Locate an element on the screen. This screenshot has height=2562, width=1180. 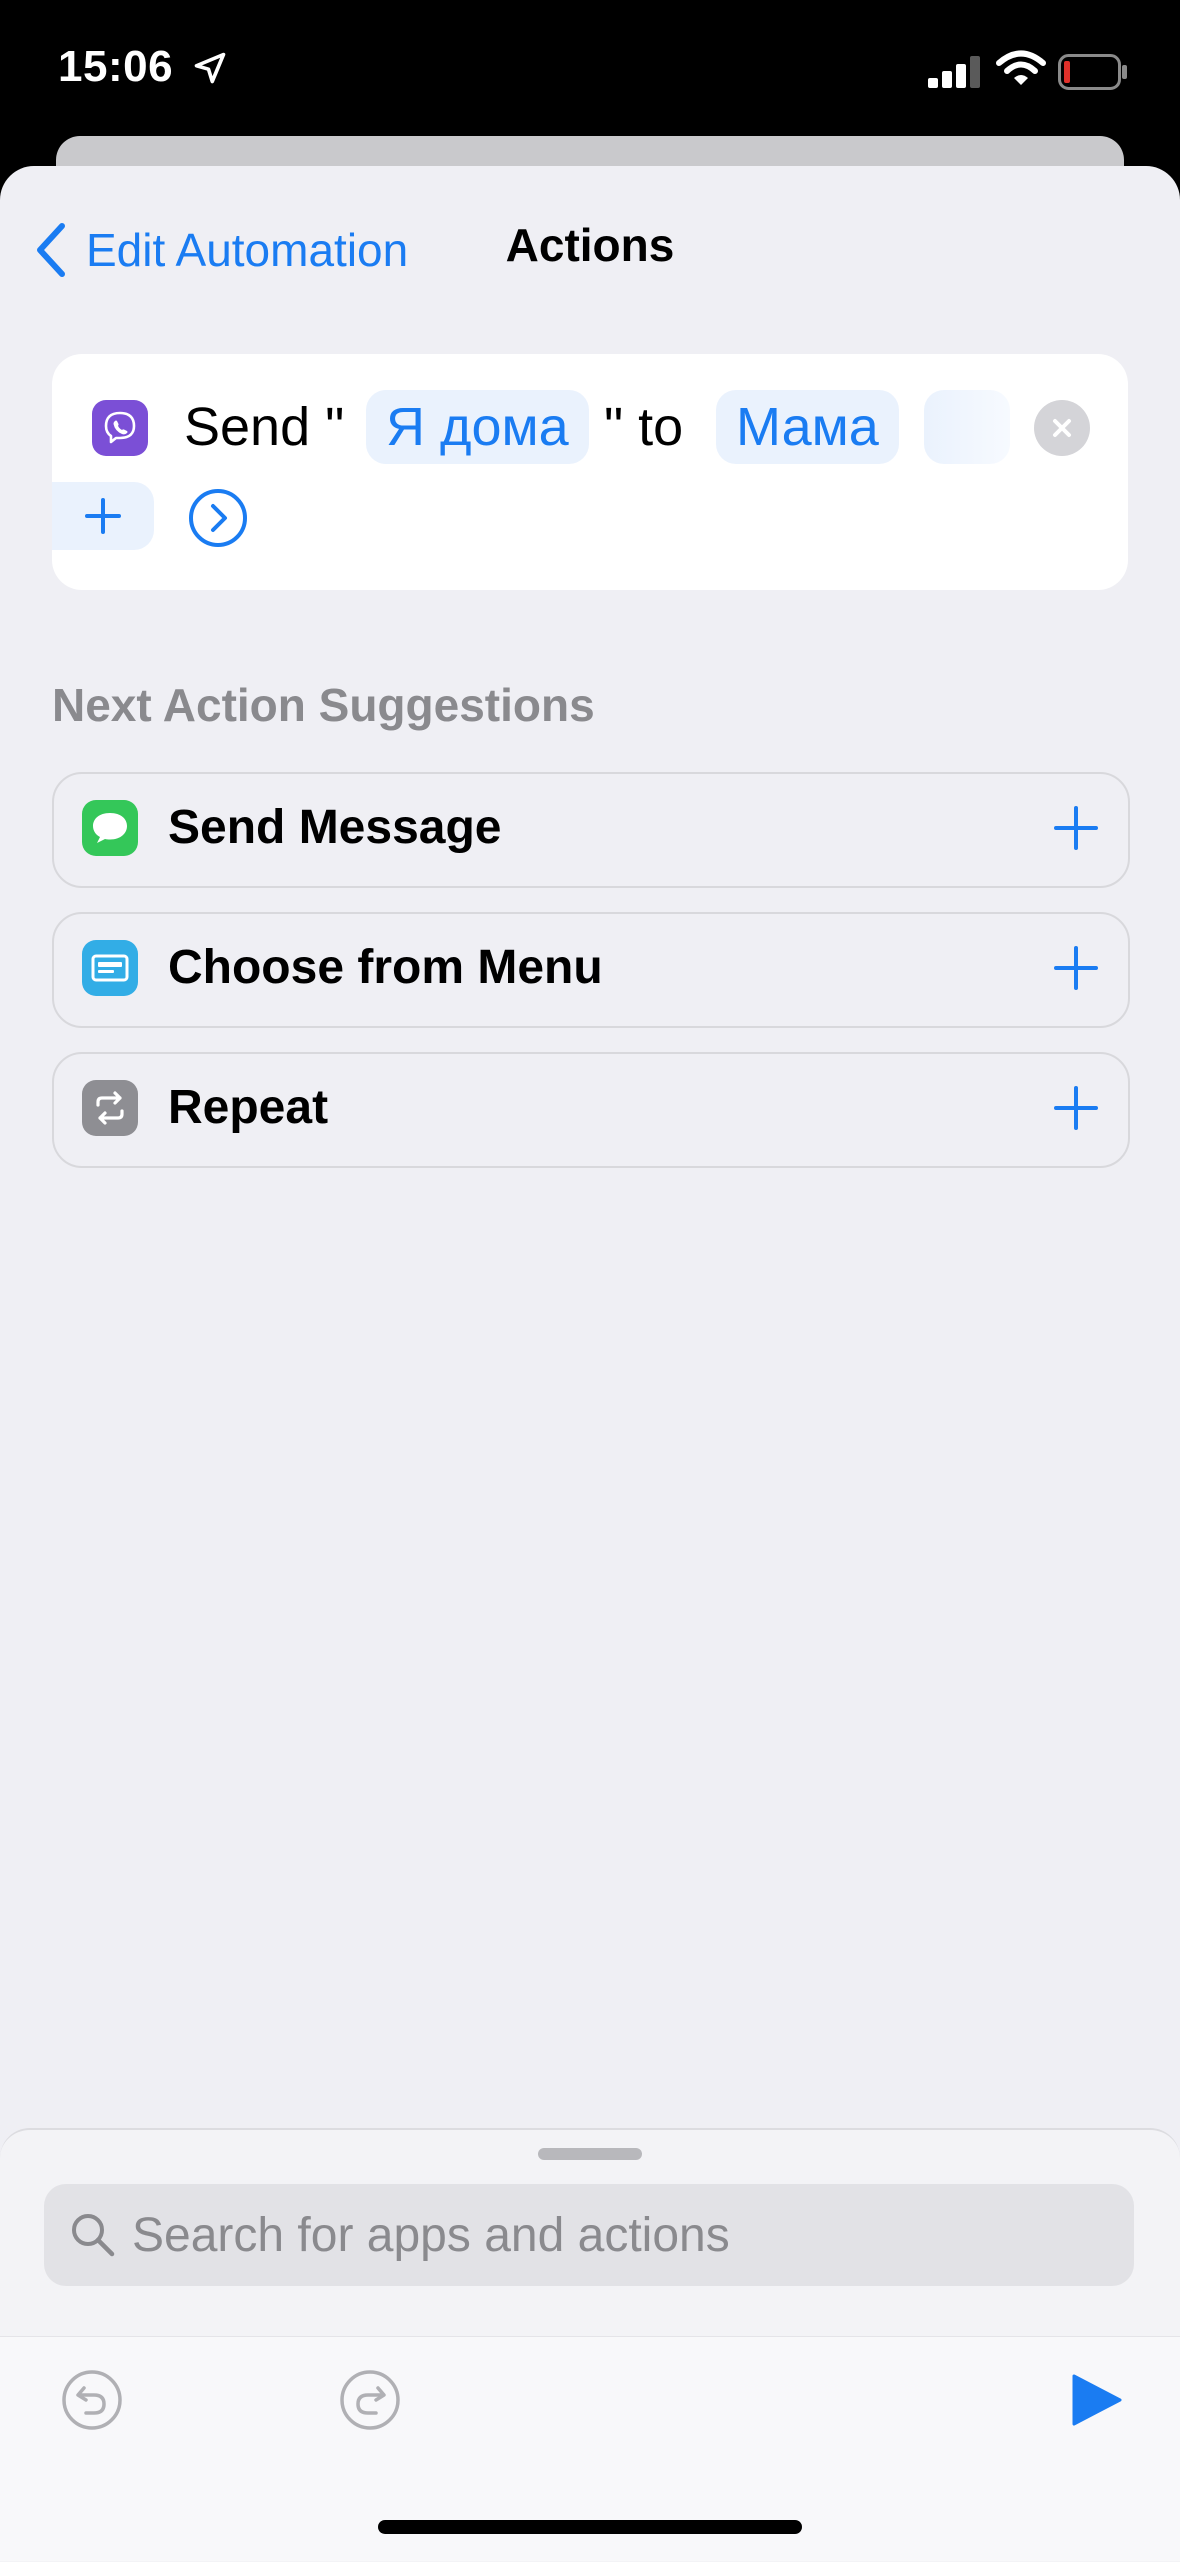
search-icon is located at coordinates (93, 2235).